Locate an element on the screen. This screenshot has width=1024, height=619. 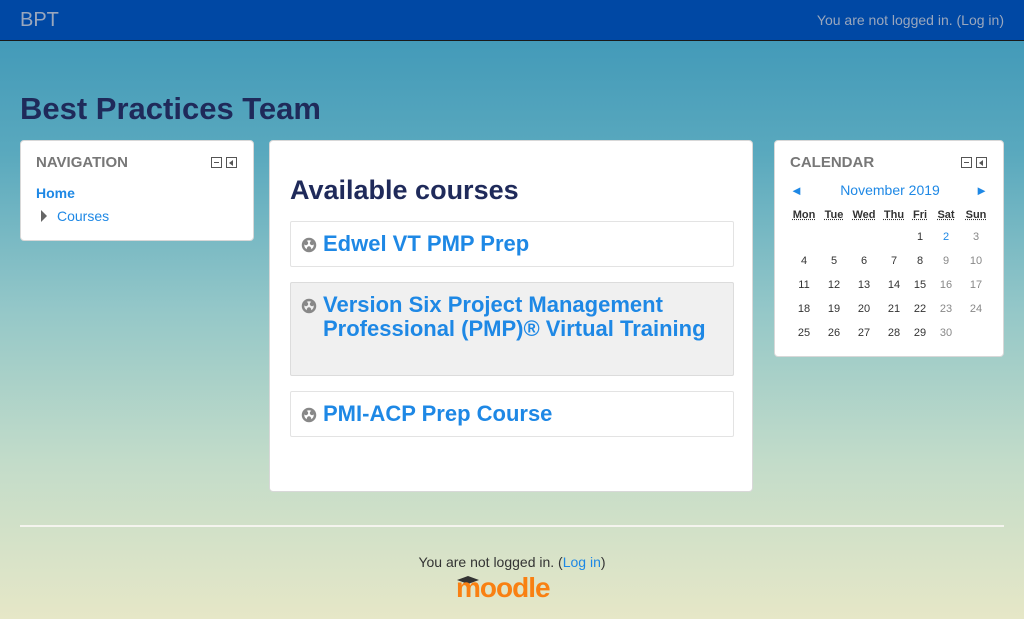
calendar-day-header: Sat is located at coordinates (946, 215).